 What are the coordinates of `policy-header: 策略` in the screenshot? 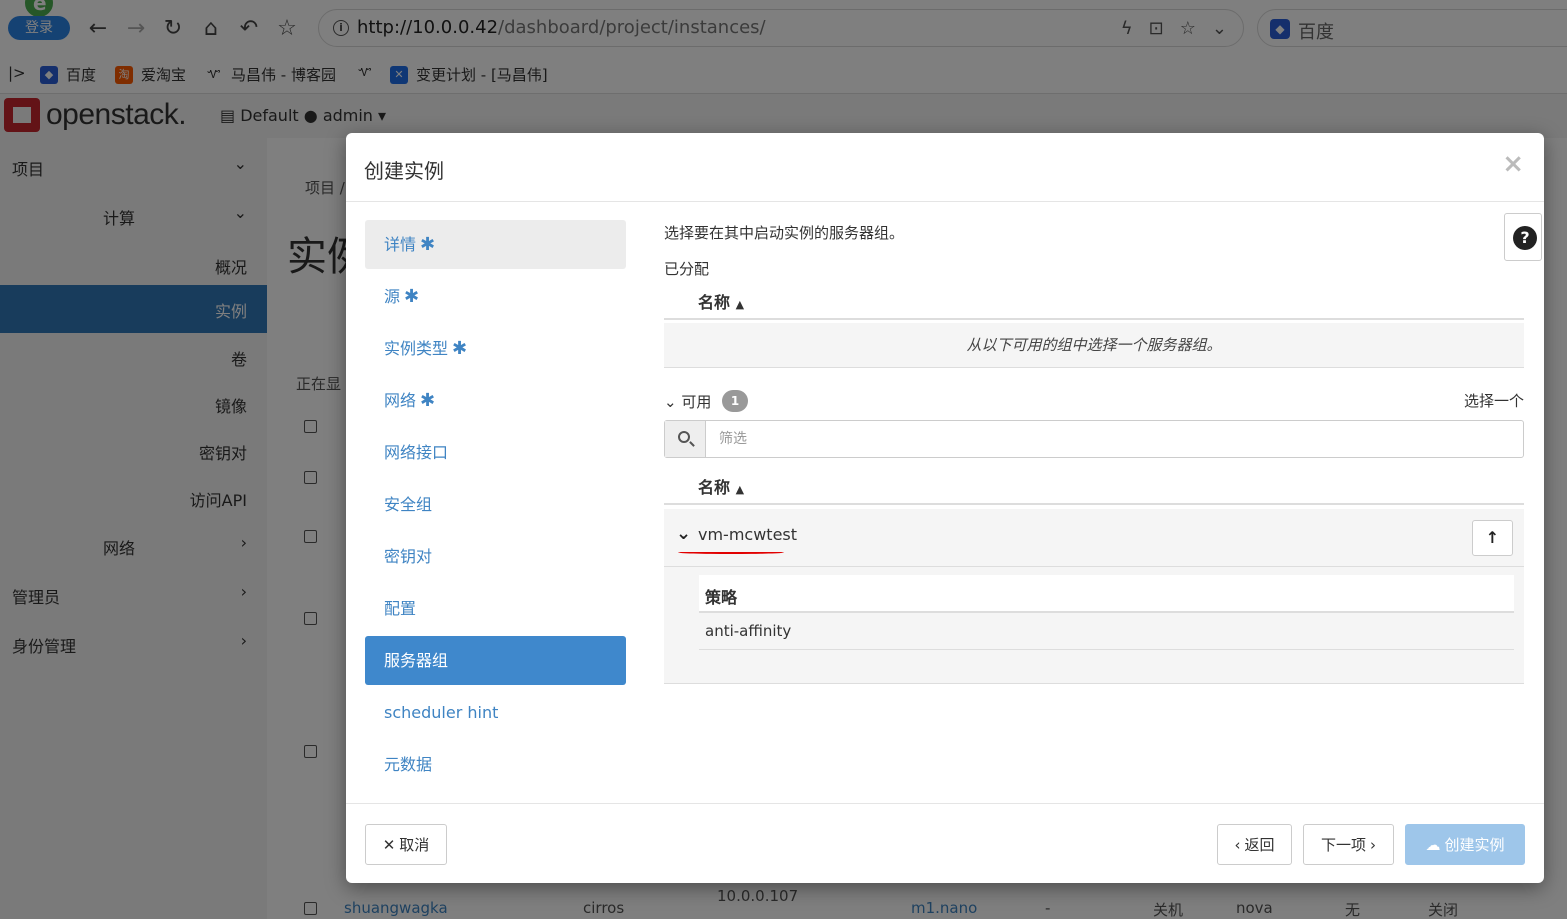 It's located at (1106, 594).